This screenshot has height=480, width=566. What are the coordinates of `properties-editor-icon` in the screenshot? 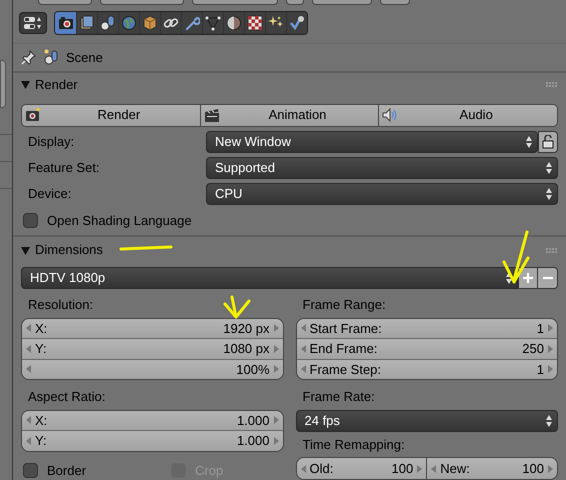 It's located at (33, 23).